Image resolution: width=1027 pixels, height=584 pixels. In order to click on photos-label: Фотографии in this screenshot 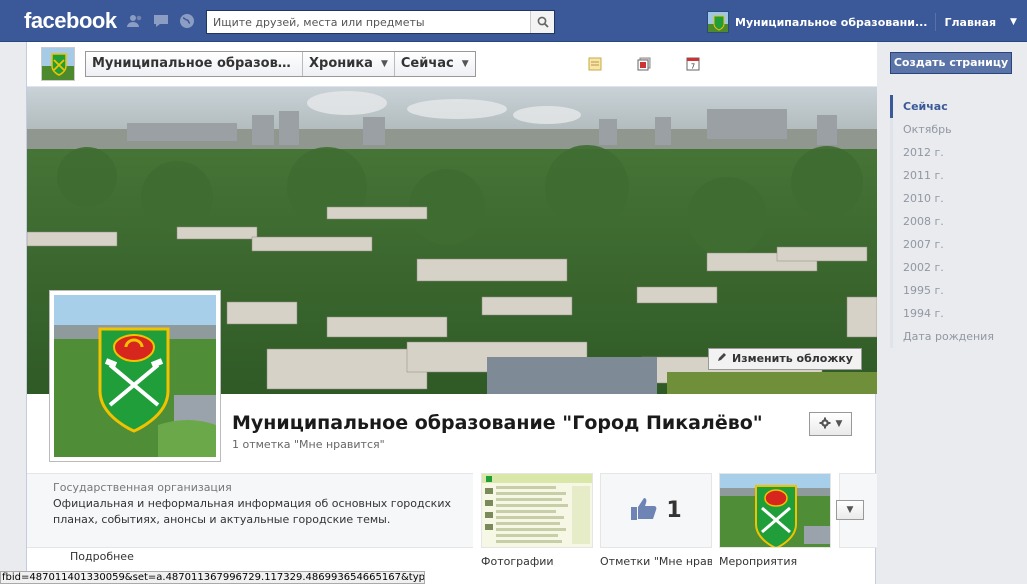, I will do `click(537, 561)`.